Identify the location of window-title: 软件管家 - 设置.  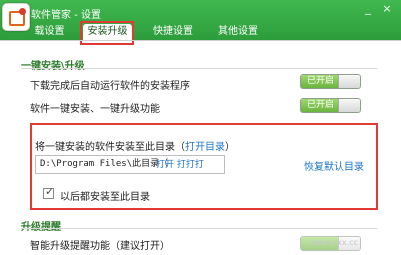
(66, 15).